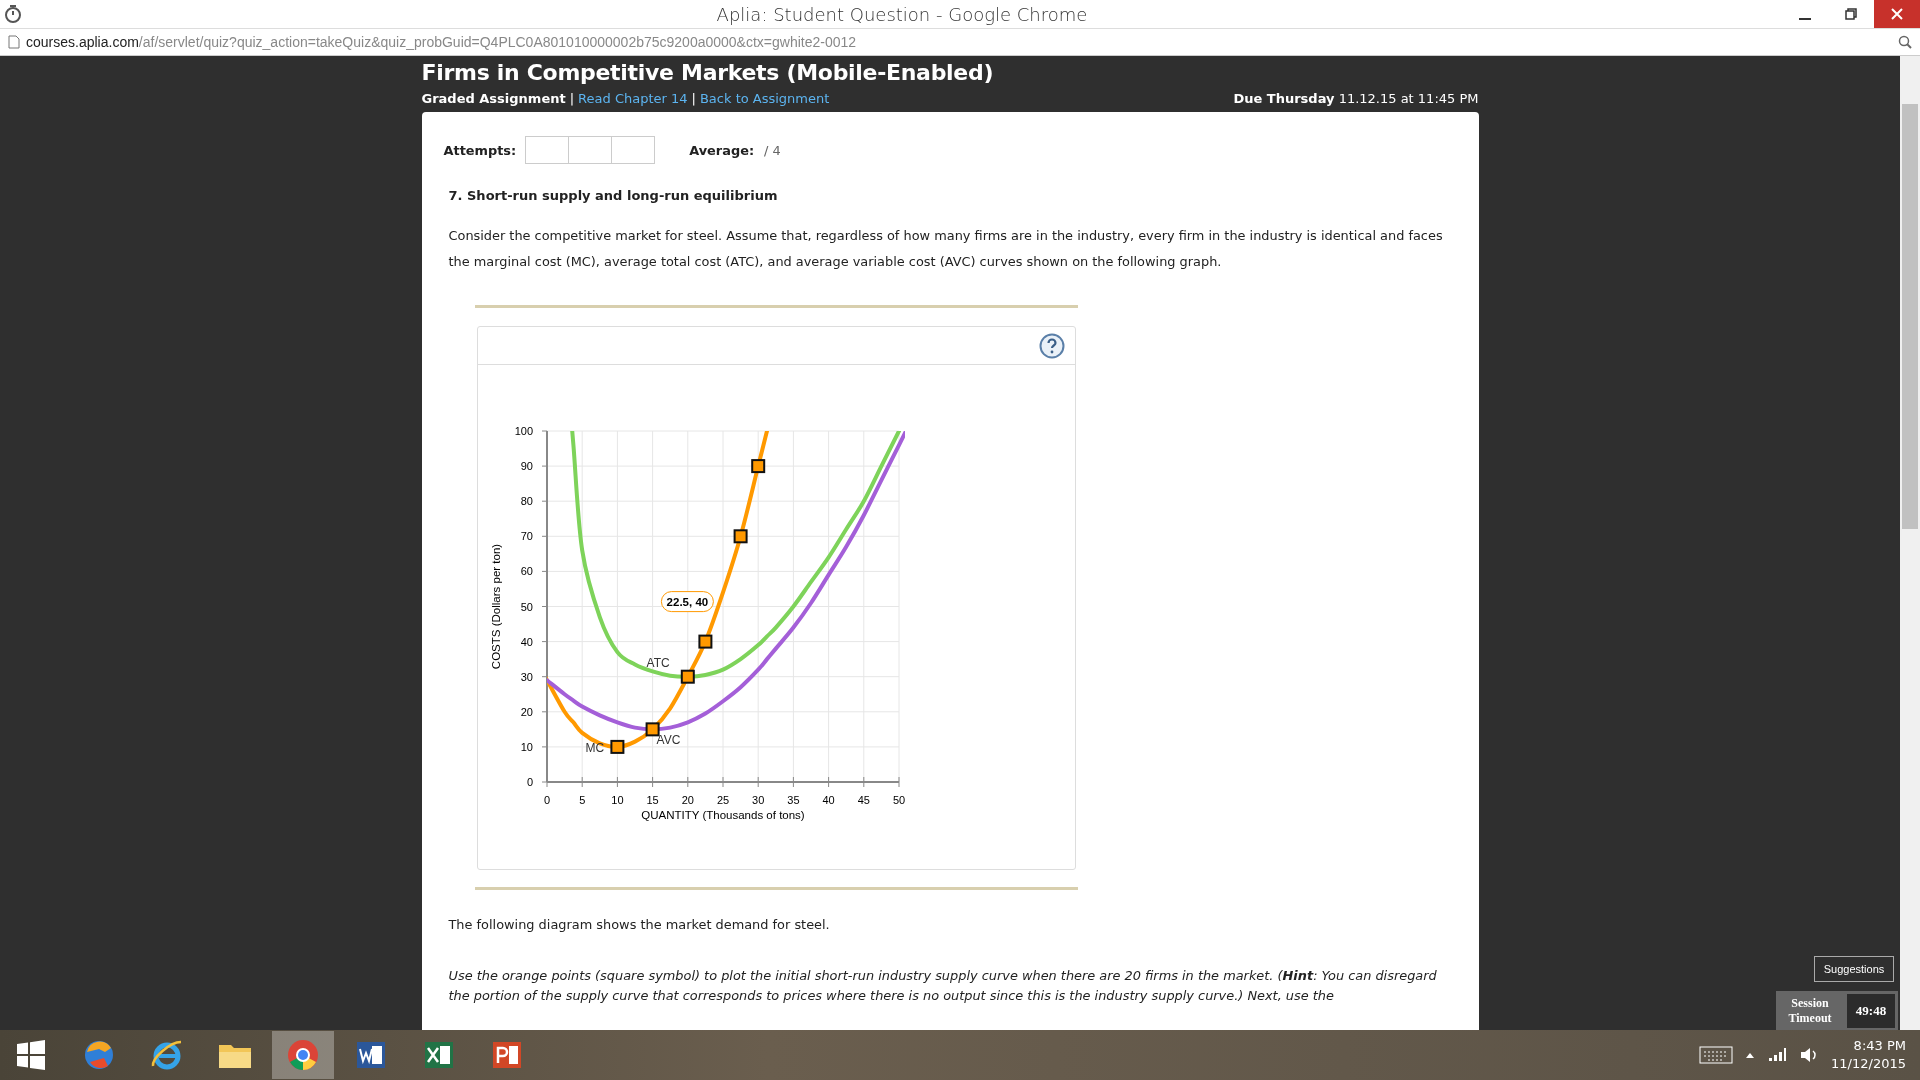  Describe the element at coordinates (1910, 543) in the screenshot. I see `scrollbar` at that location.